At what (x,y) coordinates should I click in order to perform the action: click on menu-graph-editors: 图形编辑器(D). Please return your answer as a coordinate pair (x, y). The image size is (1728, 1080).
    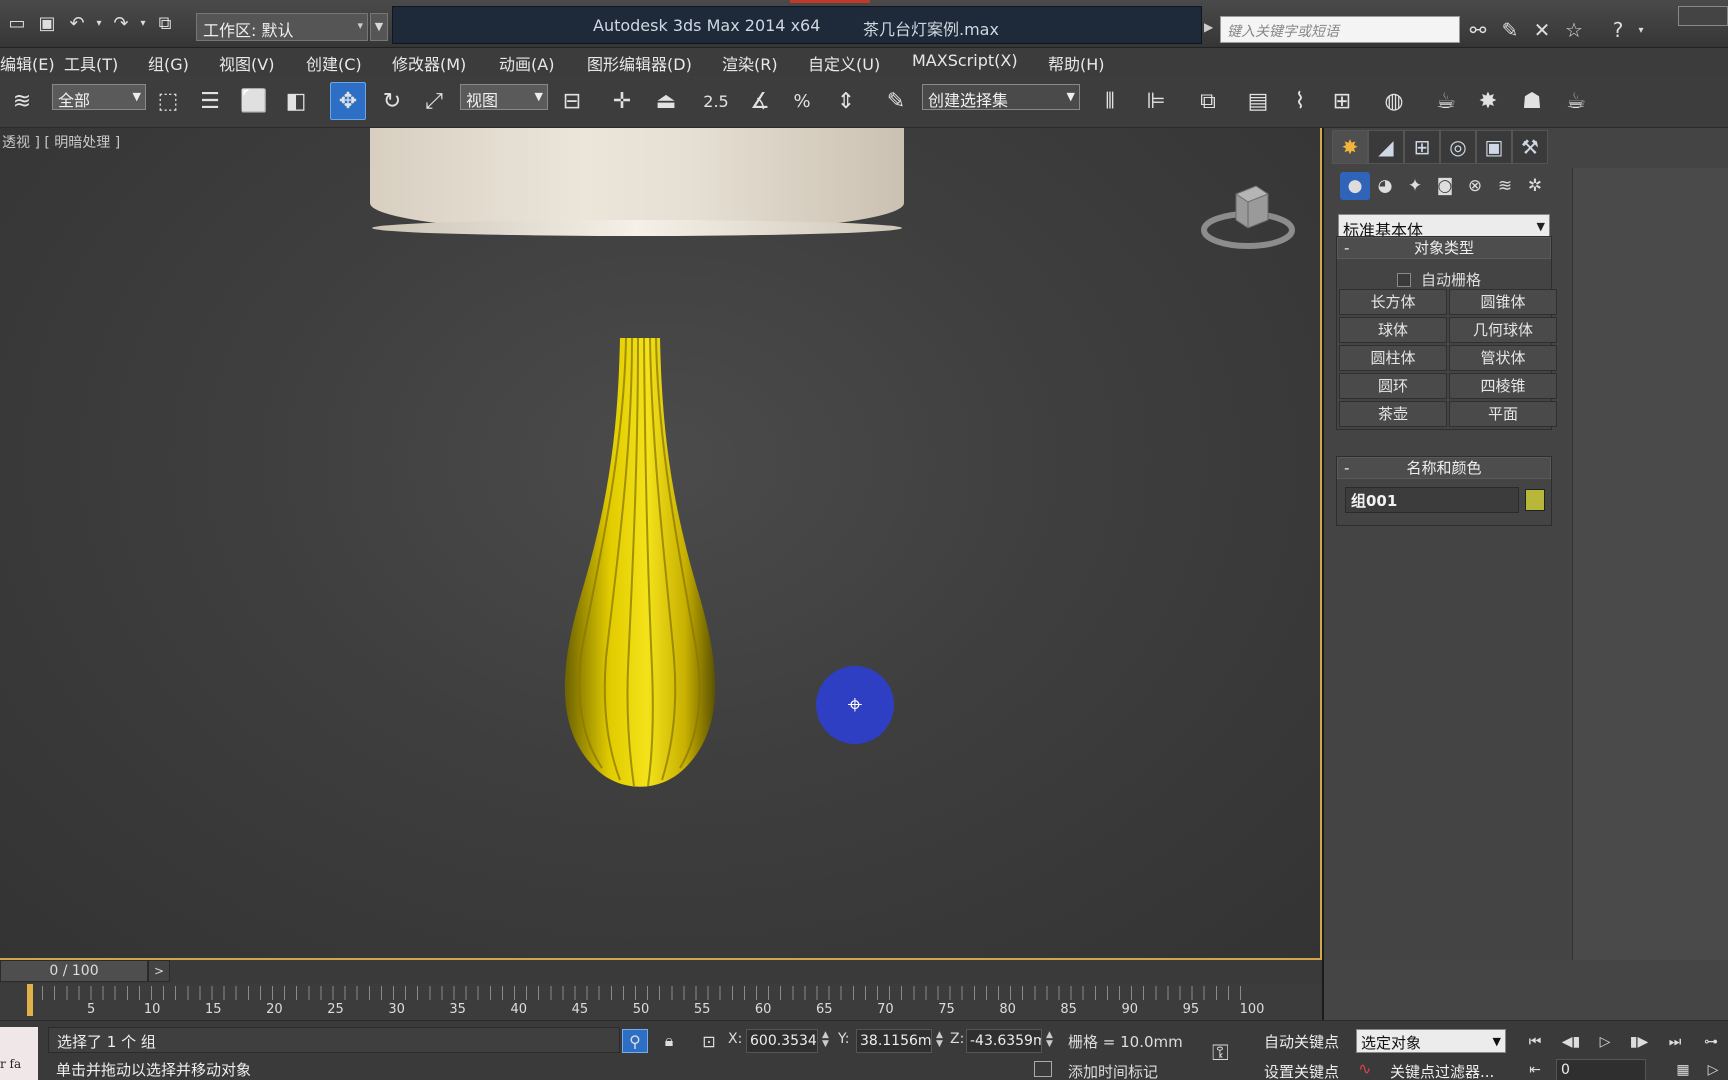
    Looking at the image, I should click on (639, 63).